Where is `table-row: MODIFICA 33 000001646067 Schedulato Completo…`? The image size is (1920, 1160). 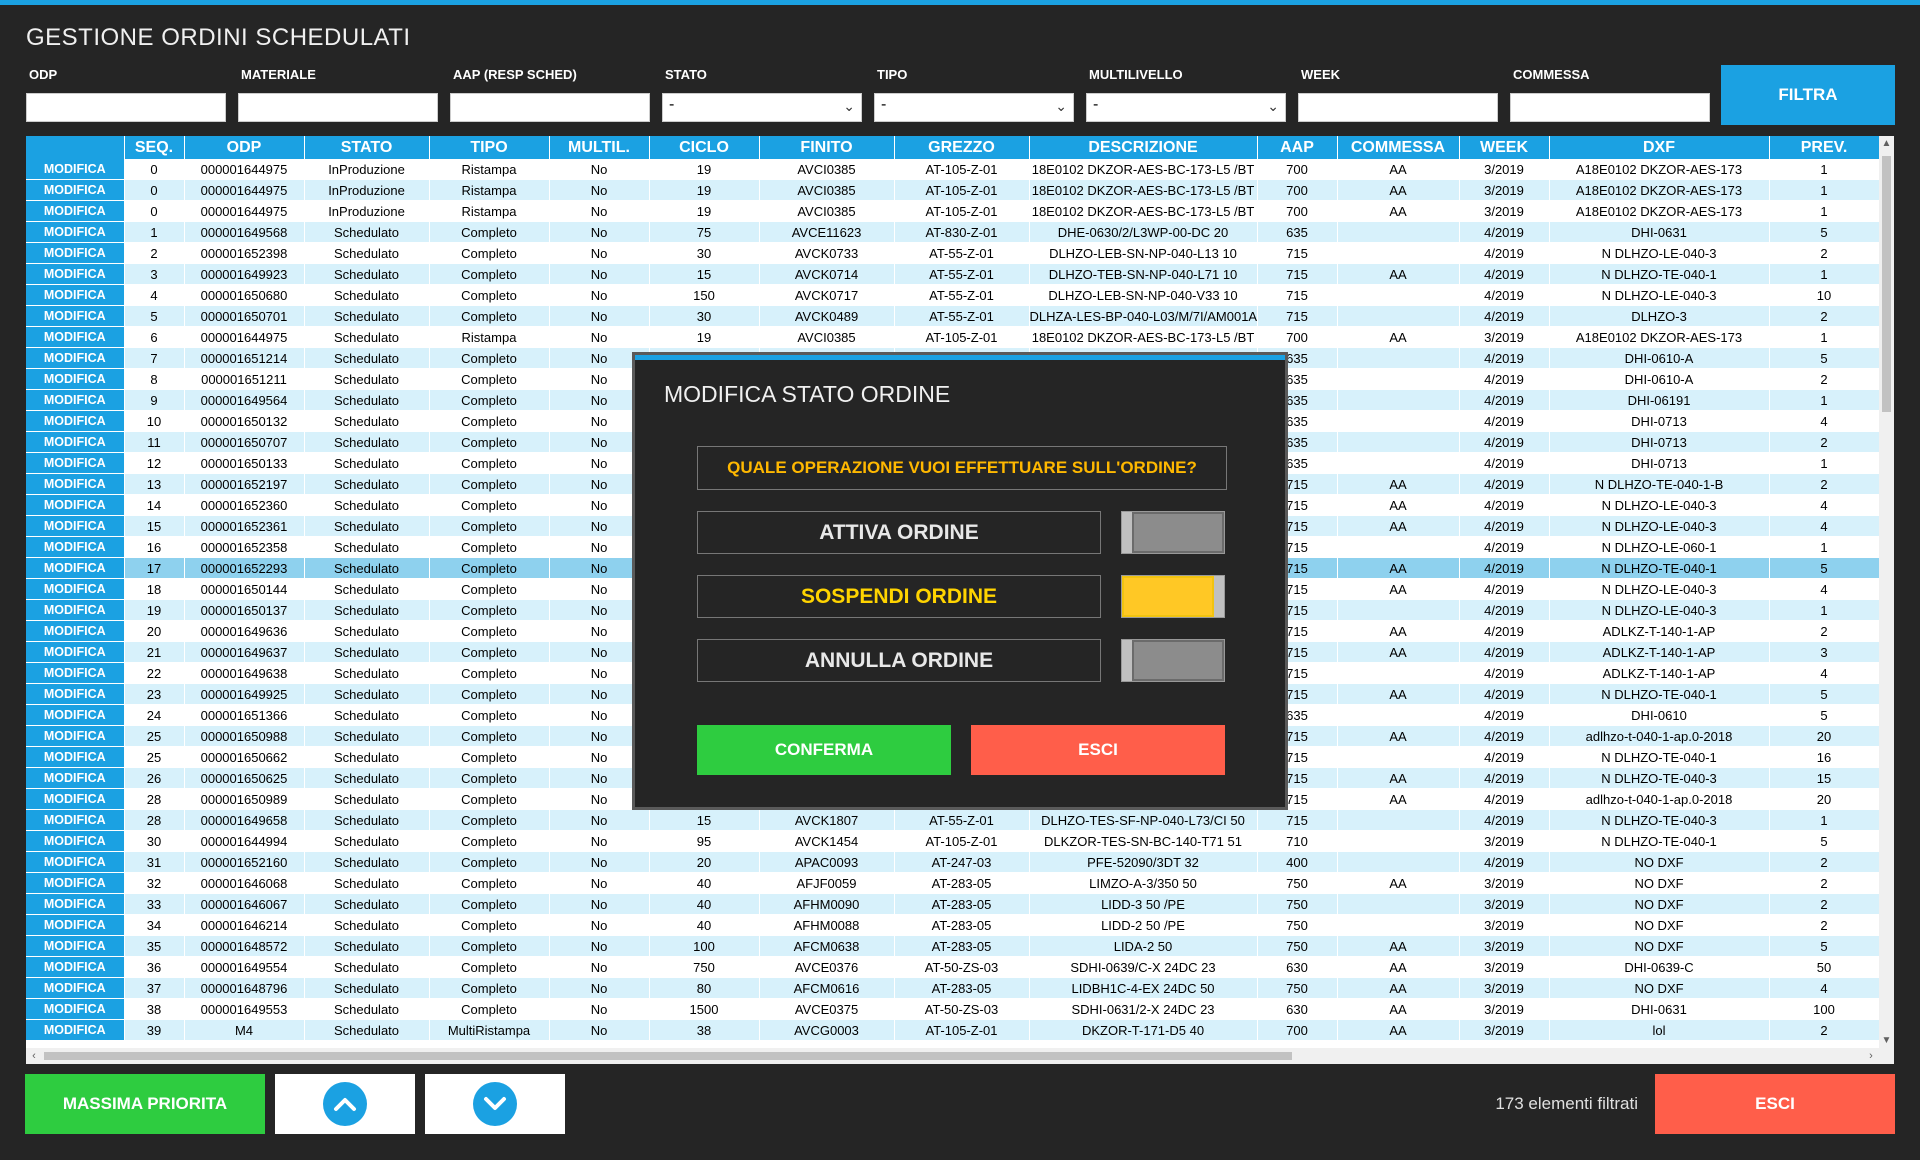
table-row: MODIFICA 33 000001646067 Schedulato Completo… is located at coordinates (953, 904).